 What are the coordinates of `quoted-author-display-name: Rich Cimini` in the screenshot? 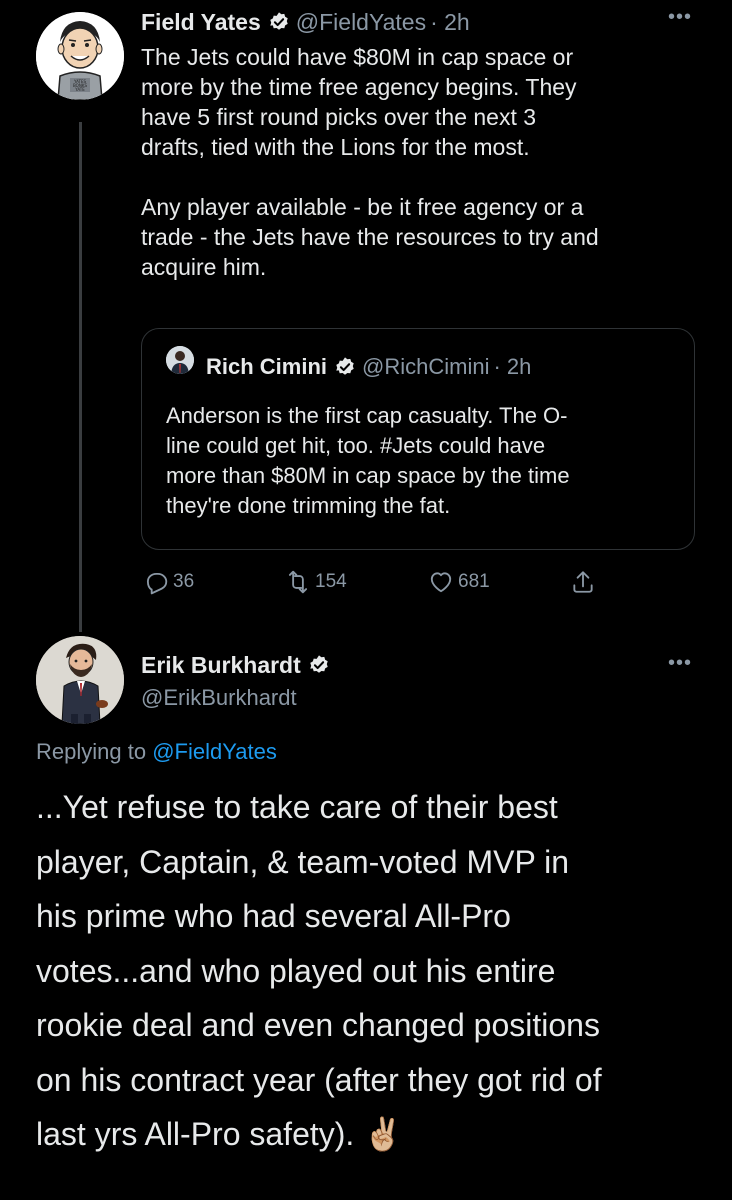 It's located at (267, 366).